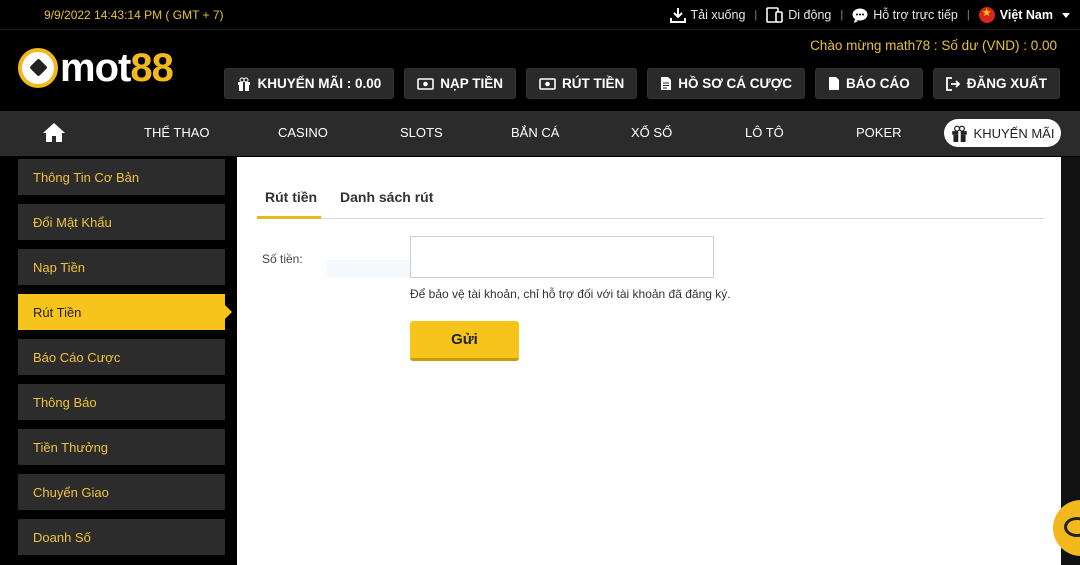 Image resolution: width=1080 pixels, height=565 pixels. Describe the element at coordinates (878, 83) in the screenshot. I see `report-label: BÁO CÁO` at that location.